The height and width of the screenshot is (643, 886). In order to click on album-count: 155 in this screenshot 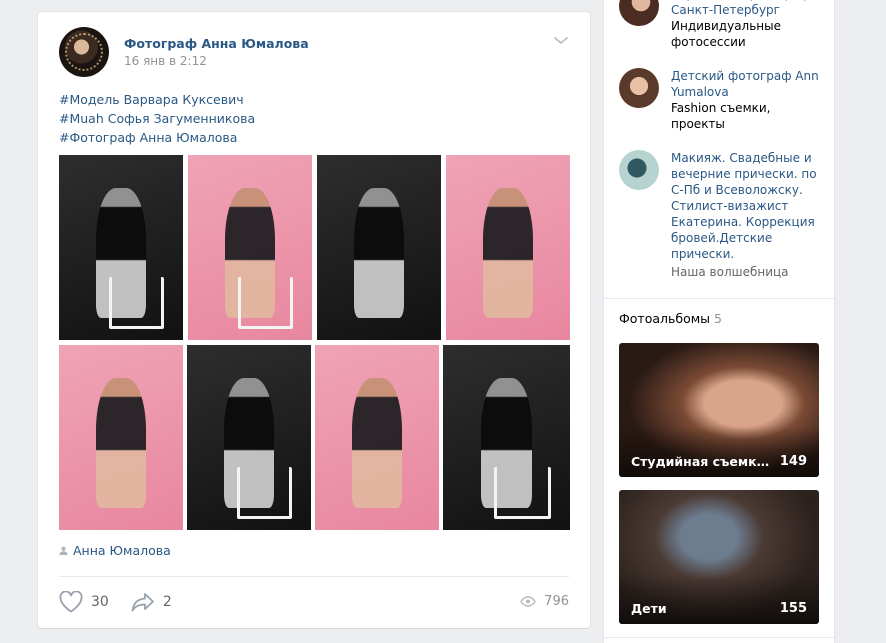, I will do `click(793, 608)`.